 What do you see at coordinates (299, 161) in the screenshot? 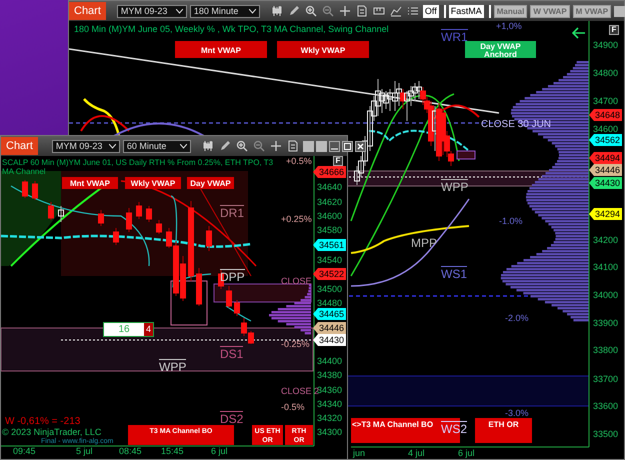
I see `level-label: +0.5%` at bounding box center [299, 161].